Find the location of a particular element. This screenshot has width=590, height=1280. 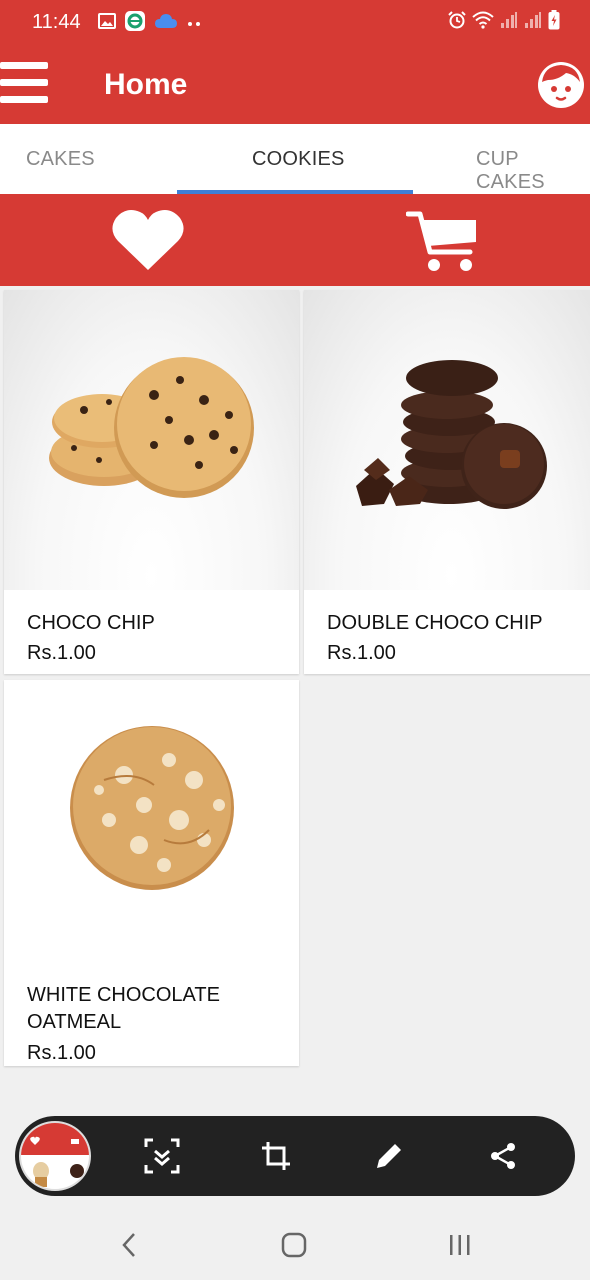

wifi-icon is located at coordinates (483, 22).